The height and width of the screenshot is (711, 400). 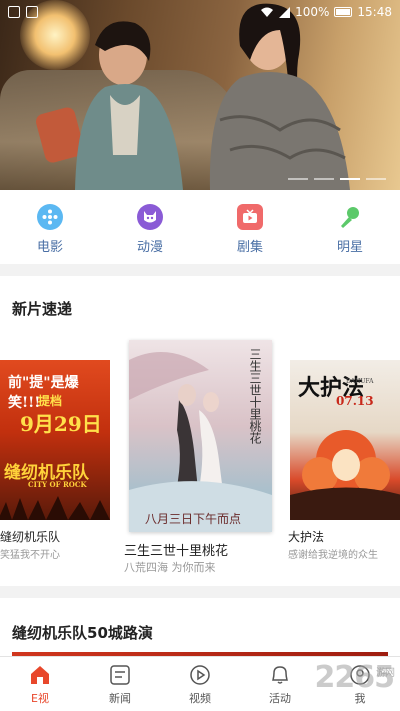 I want to click on banner-person-left, so click(x=129, y=105).